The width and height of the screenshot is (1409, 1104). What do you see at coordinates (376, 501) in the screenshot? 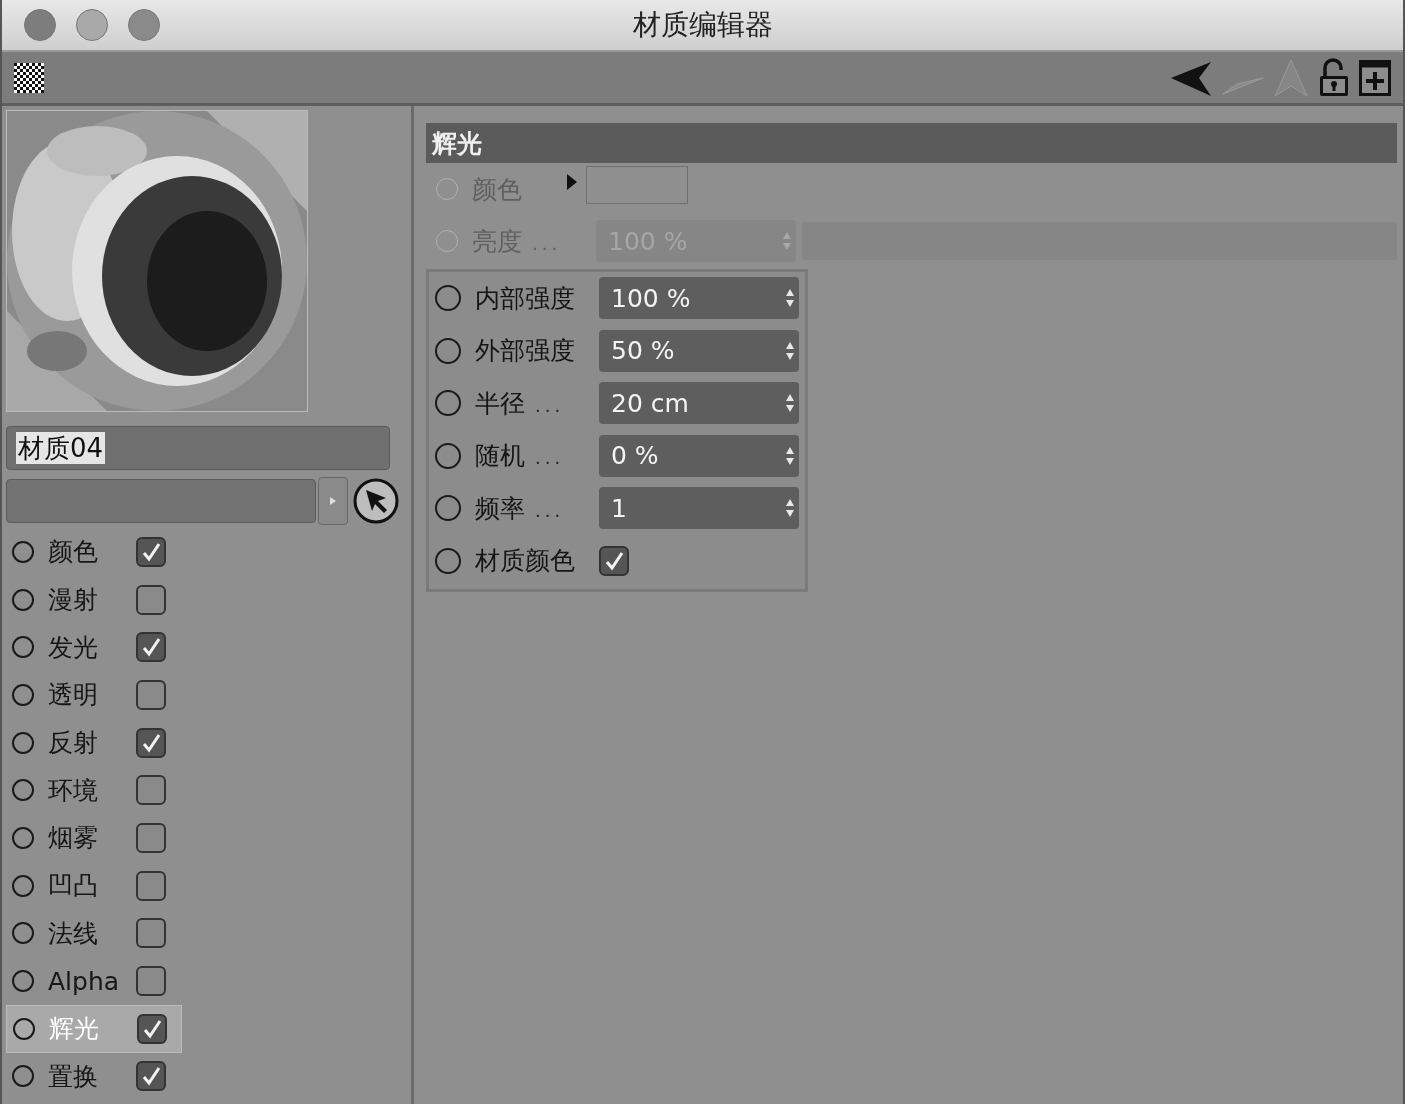
I see `pointer-icon` at bounding box center [376, 501].